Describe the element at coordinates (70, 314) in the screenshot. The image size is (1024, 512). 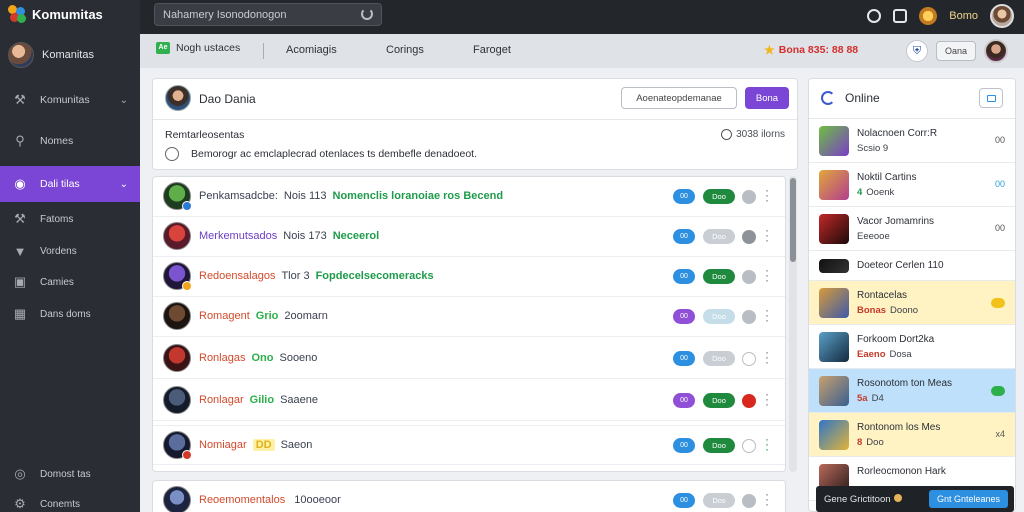
I see `sidebar-item-dans-doms: ▦ Dans doms` at that location.